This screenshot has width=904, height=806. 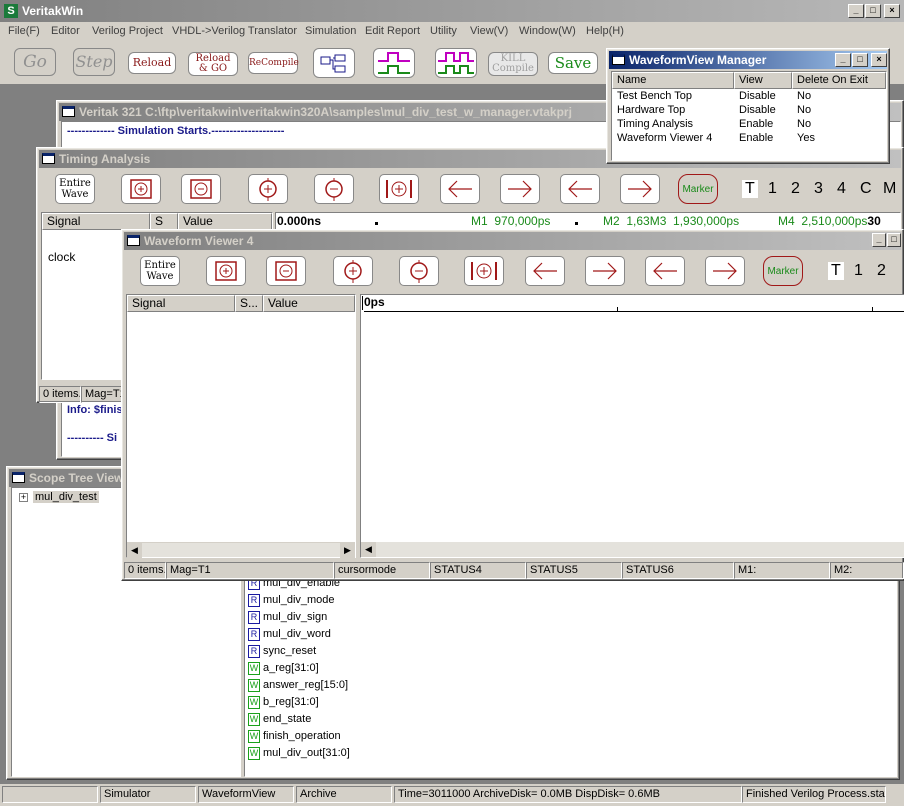 I want to click on scroll-left-icon-2: ◀, so click(x=368, y=549).